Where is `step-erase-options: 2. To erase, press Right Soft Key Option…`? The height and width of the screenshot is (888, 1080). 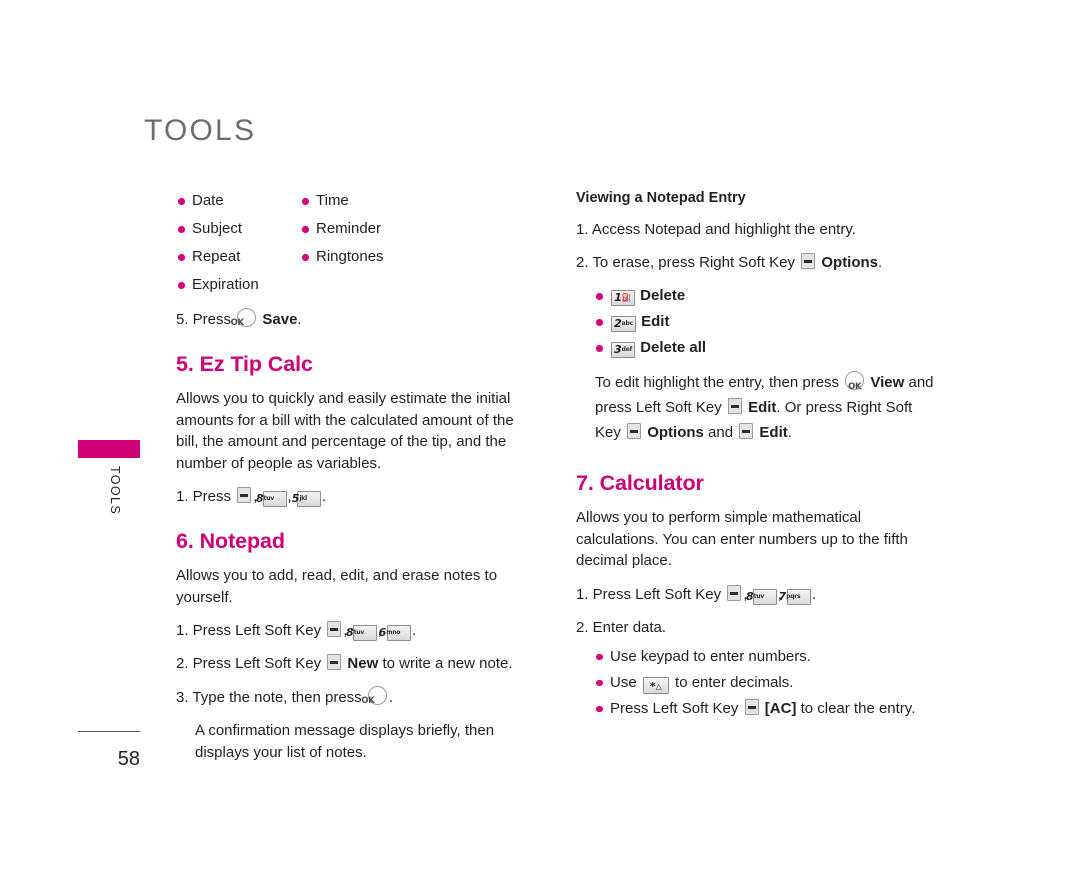
step-erase-options: 2. To erase, press Right Soft Key Option… is located at coordinates (756, 263).